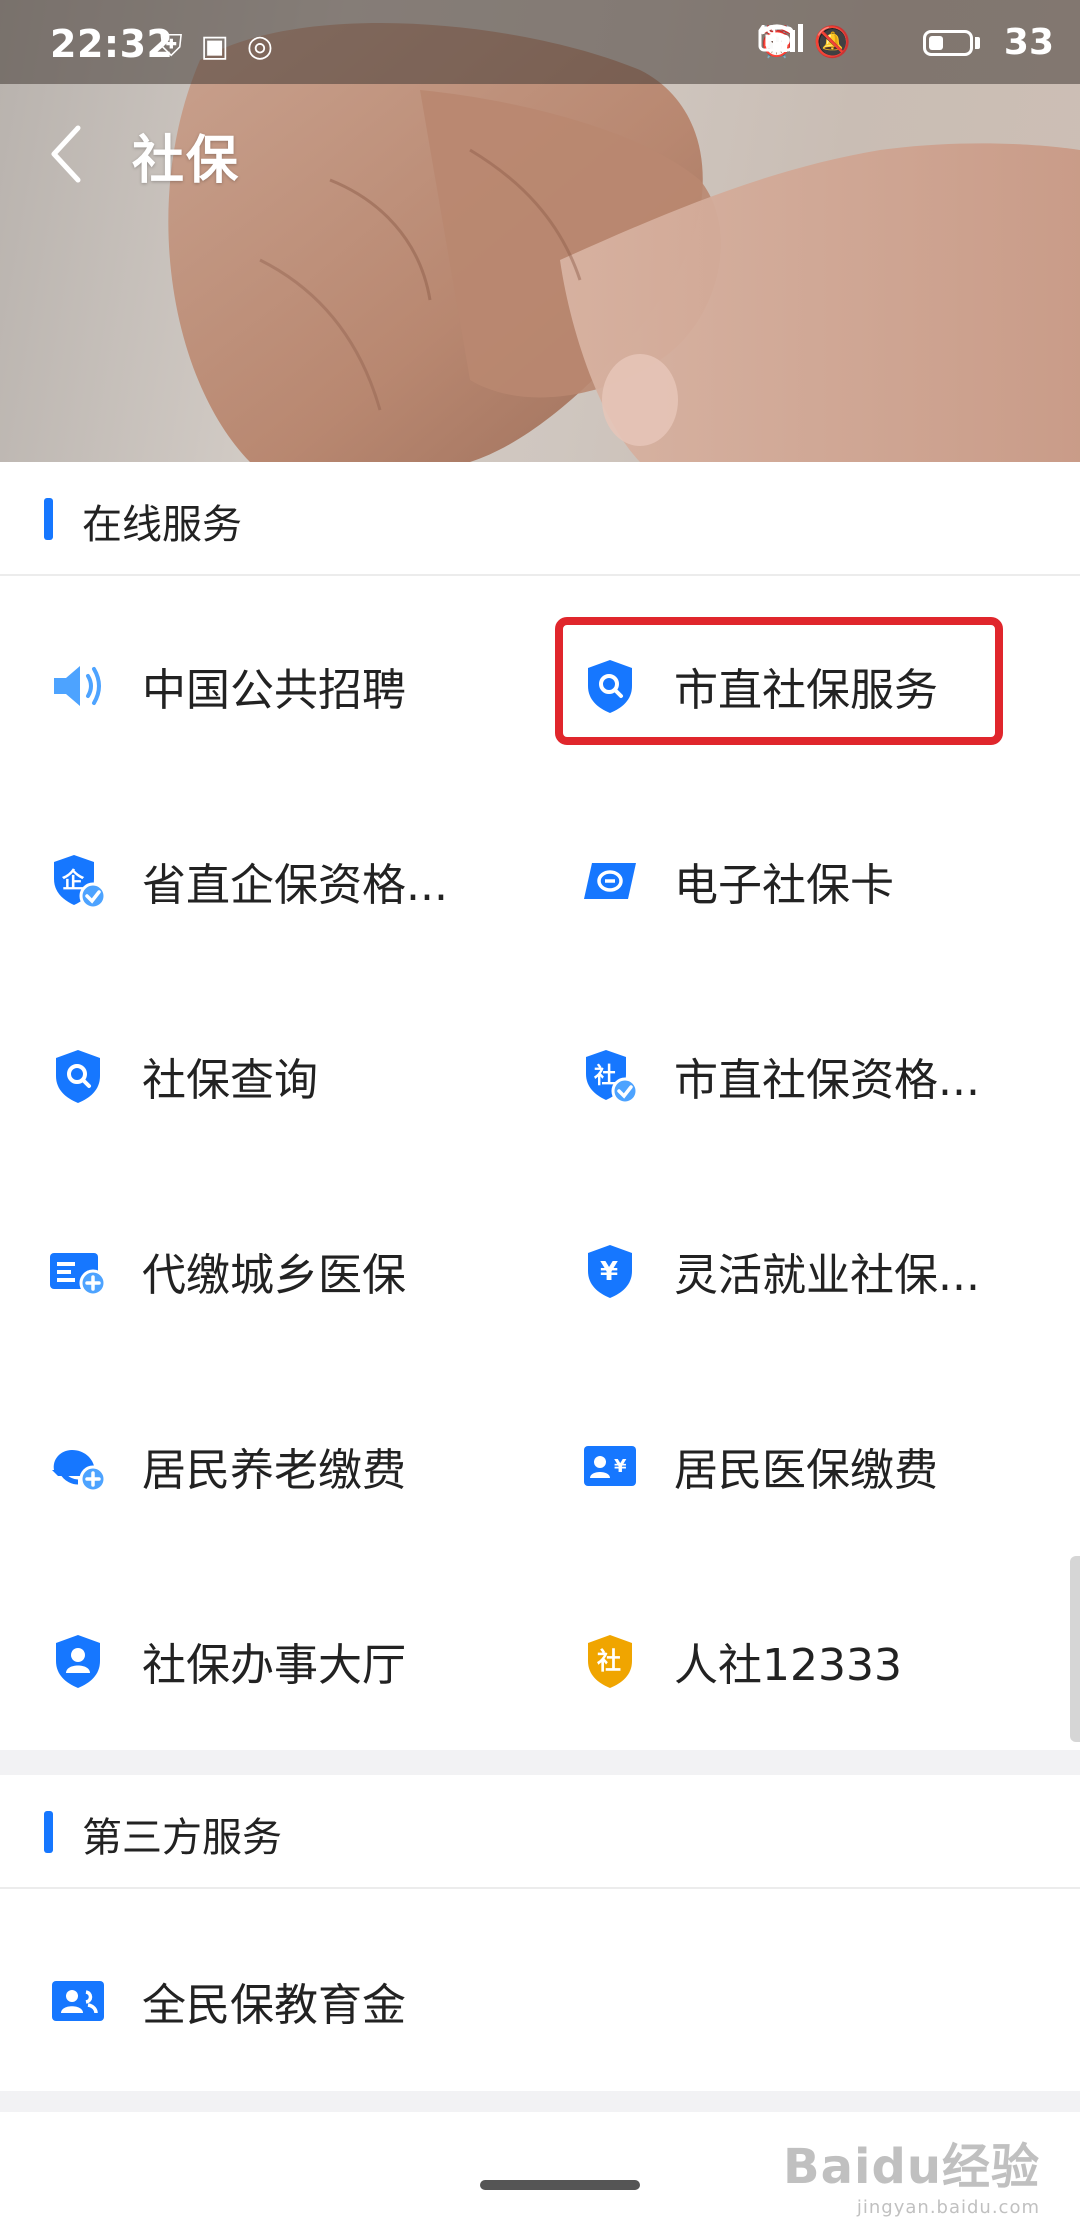  I want to click on back-arrow-icon, so click(66, 154).